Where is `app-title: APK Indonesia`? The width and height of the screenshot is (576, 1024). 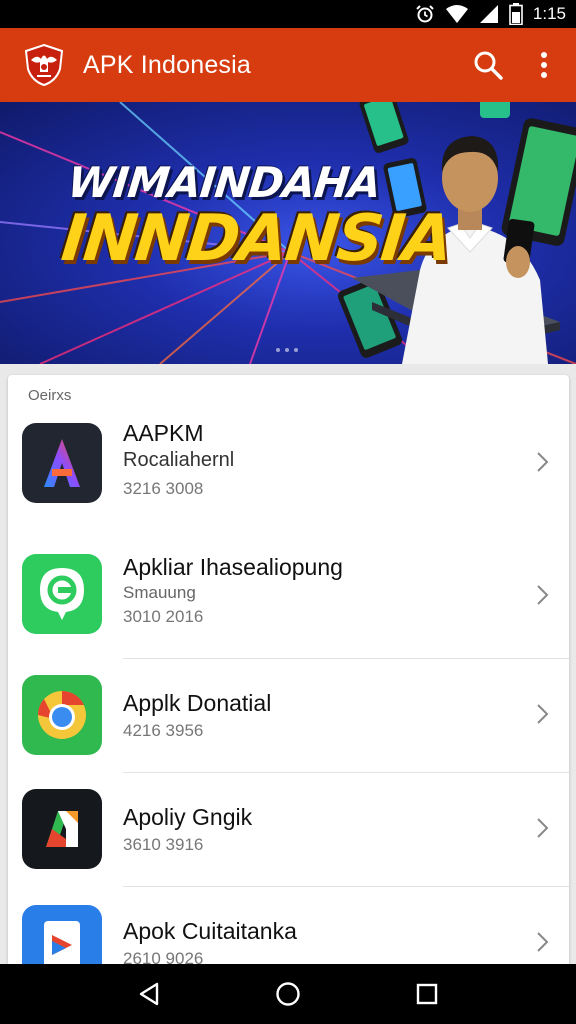
app-title: APK Indonesia is located at coordinates (167, 64).